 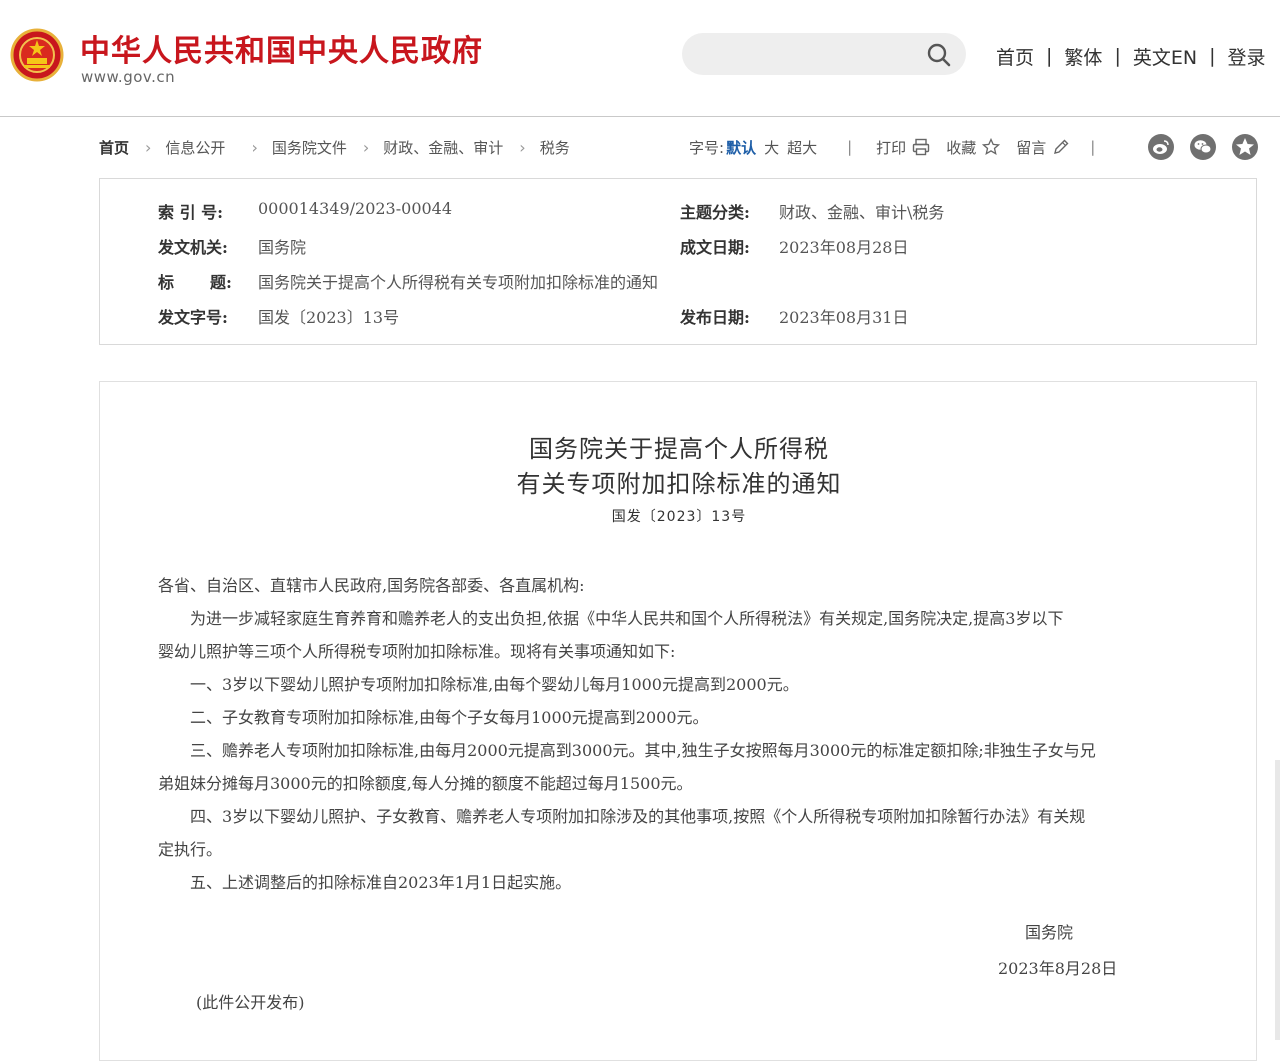 I want to click on printer-icon, so click(x=921, y=147).